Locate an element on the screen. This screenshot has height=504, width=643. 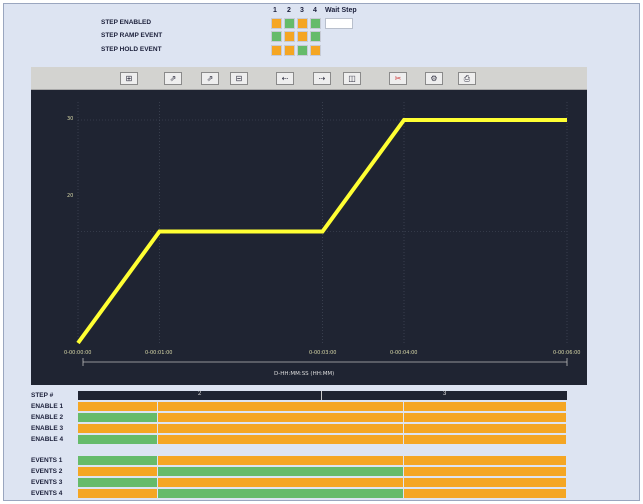
y-tick-20: 20 is located at coordinates (70, 196).